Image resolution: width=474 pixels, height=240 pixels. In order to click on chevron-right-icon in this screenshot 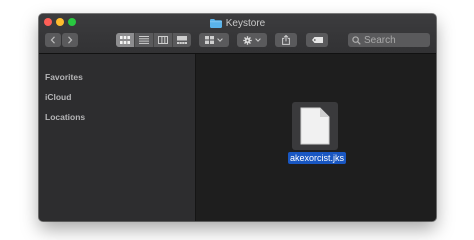, I will do `click(70, 40)`.